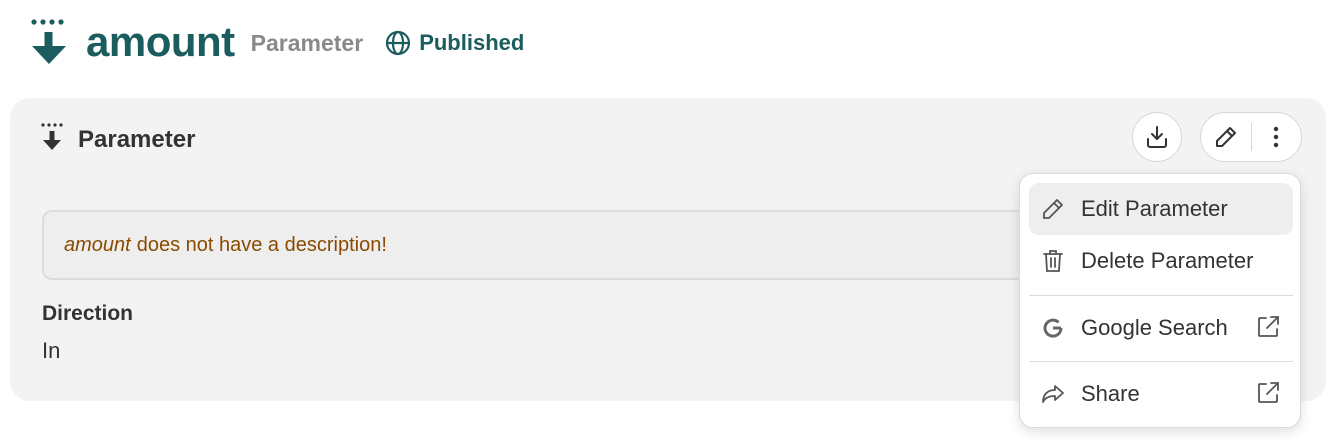 This screenshot has width=1336, height=442. What do you see at coordinates (1154, 327) in the screenshot?
I see `menu-item-label: Google Search` at bounding box center [1154, 327].